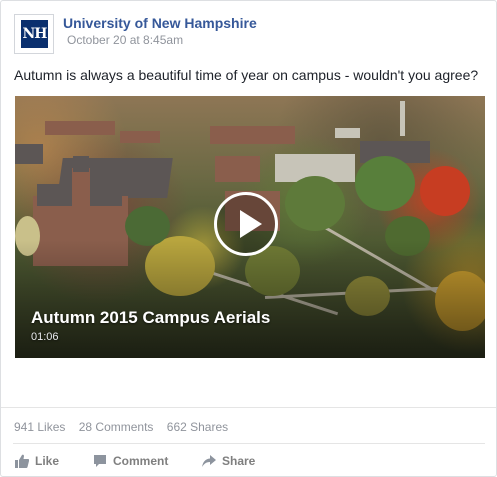 This screenshot has height=477, width=497. I want to click on like-button: Like, so click(40, 461).